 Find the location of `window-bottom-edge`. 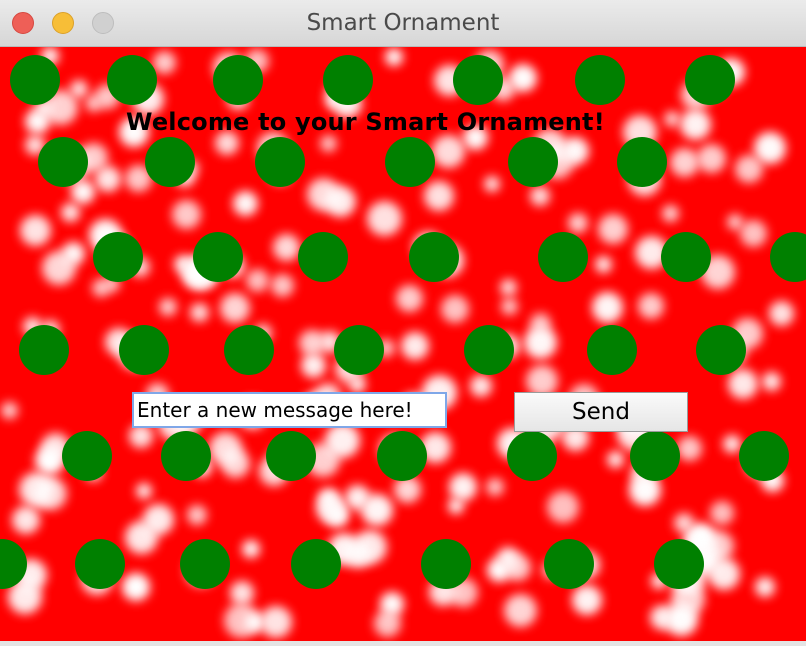

window-bottom-edge is located at coordinates (403, 643).